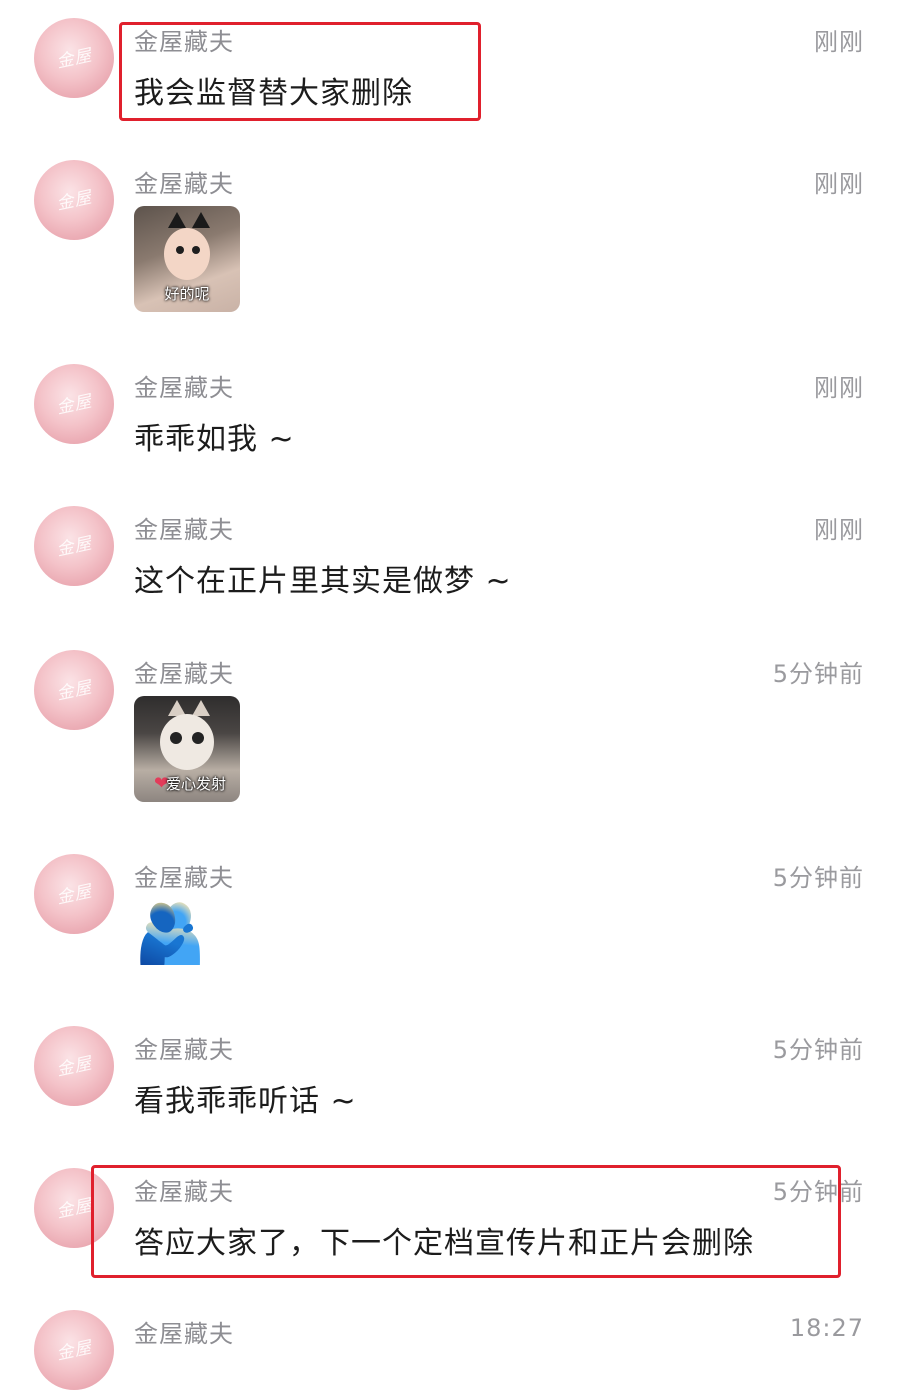  I want to click on sticker-caption: 好的呢, so click(187, 294).